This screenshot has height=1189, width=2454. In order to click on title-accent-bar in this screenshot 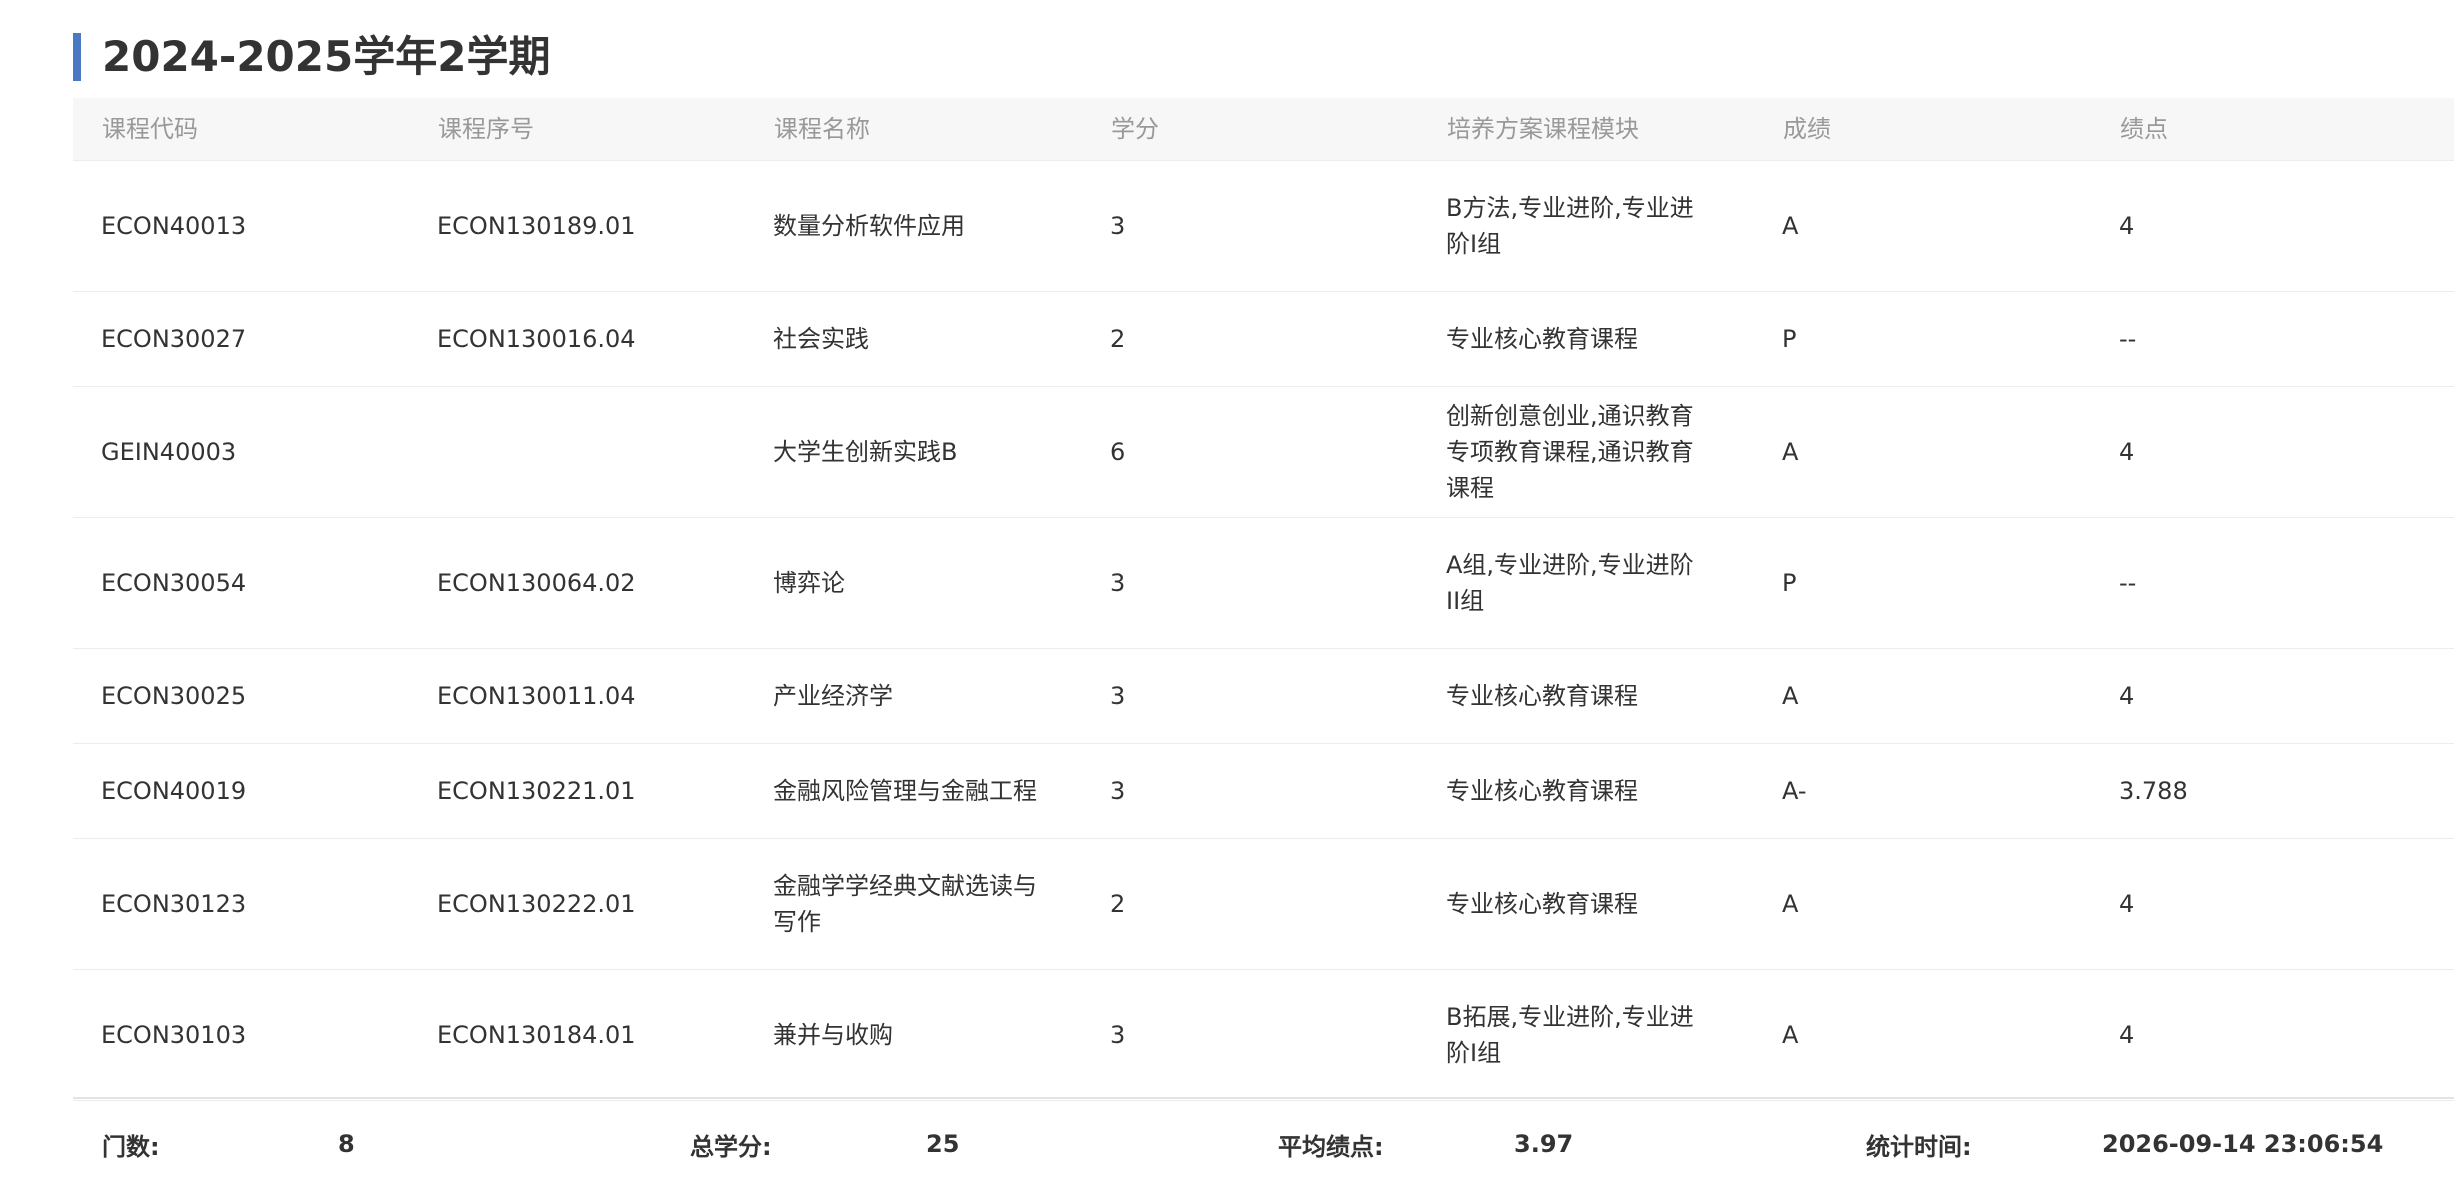, I will do `click(77, 57)`.